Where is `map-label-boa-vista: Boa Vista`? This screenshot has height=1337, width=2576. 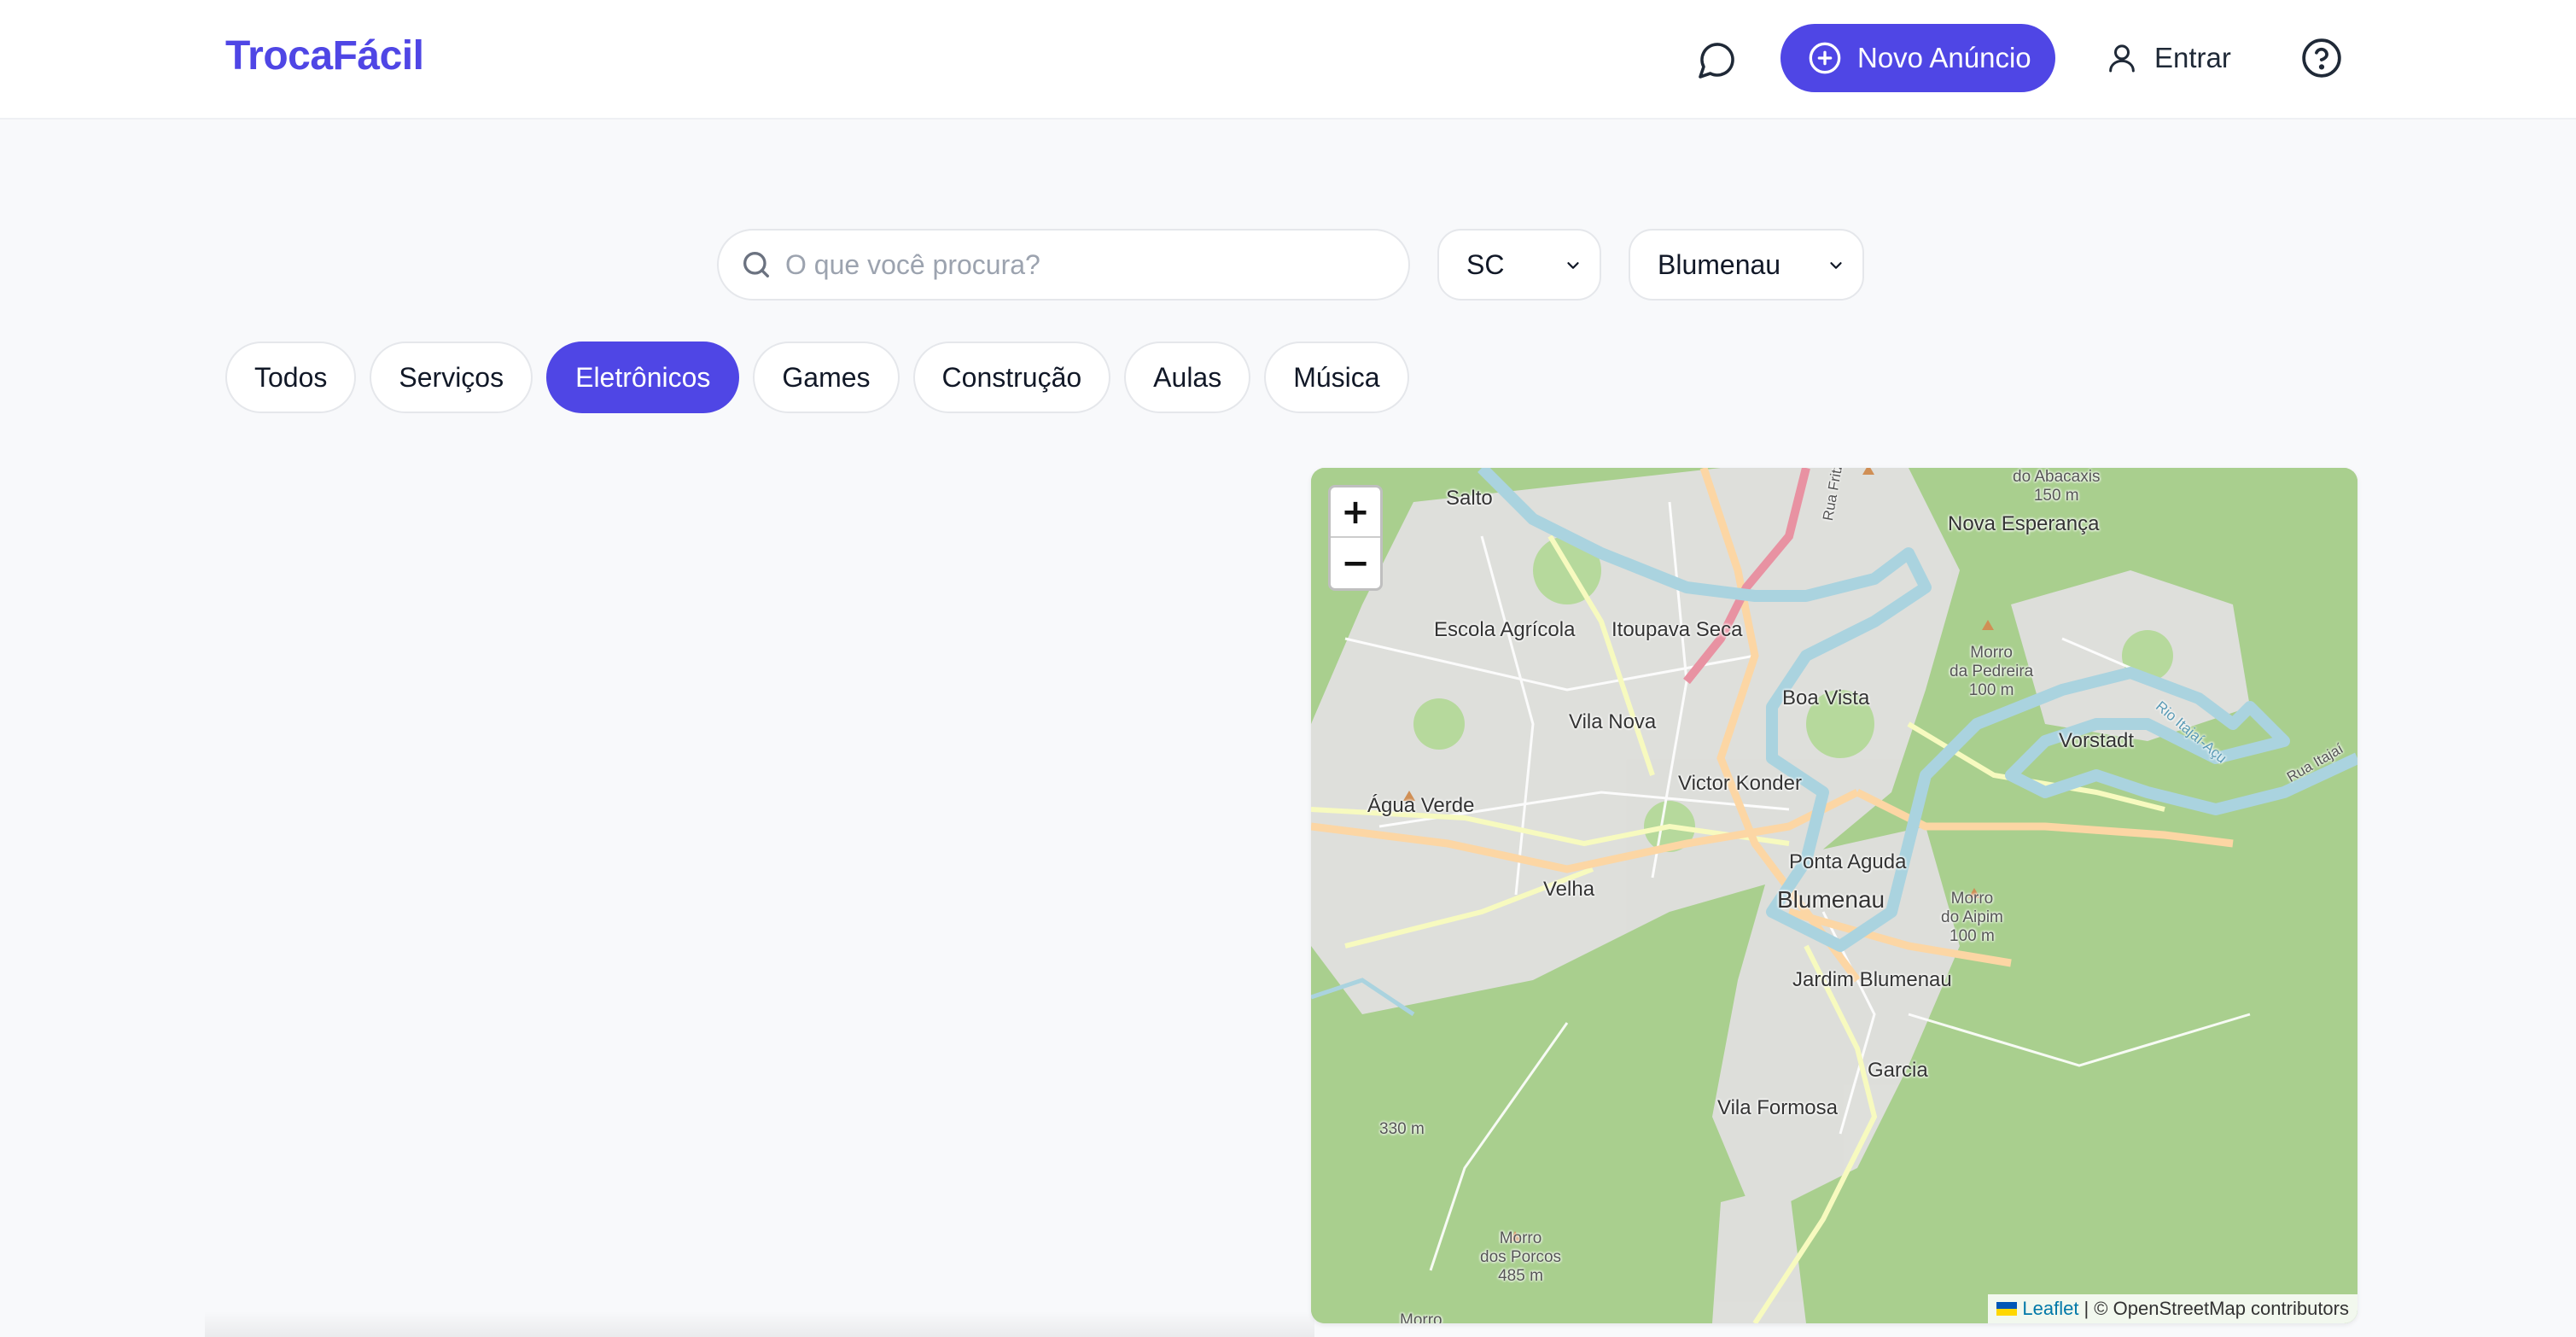 map-label-boa-vista: Boa Vista is located at coordinates (1826, 697).